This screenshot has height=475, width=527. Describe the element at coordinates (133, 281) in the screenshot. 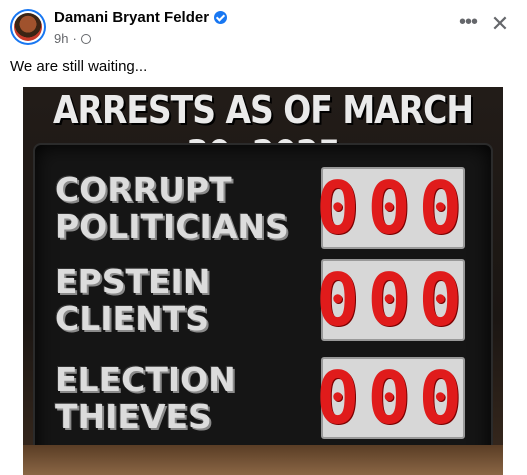

I see `row-label-2-line1: EPSTEIN` at that location.